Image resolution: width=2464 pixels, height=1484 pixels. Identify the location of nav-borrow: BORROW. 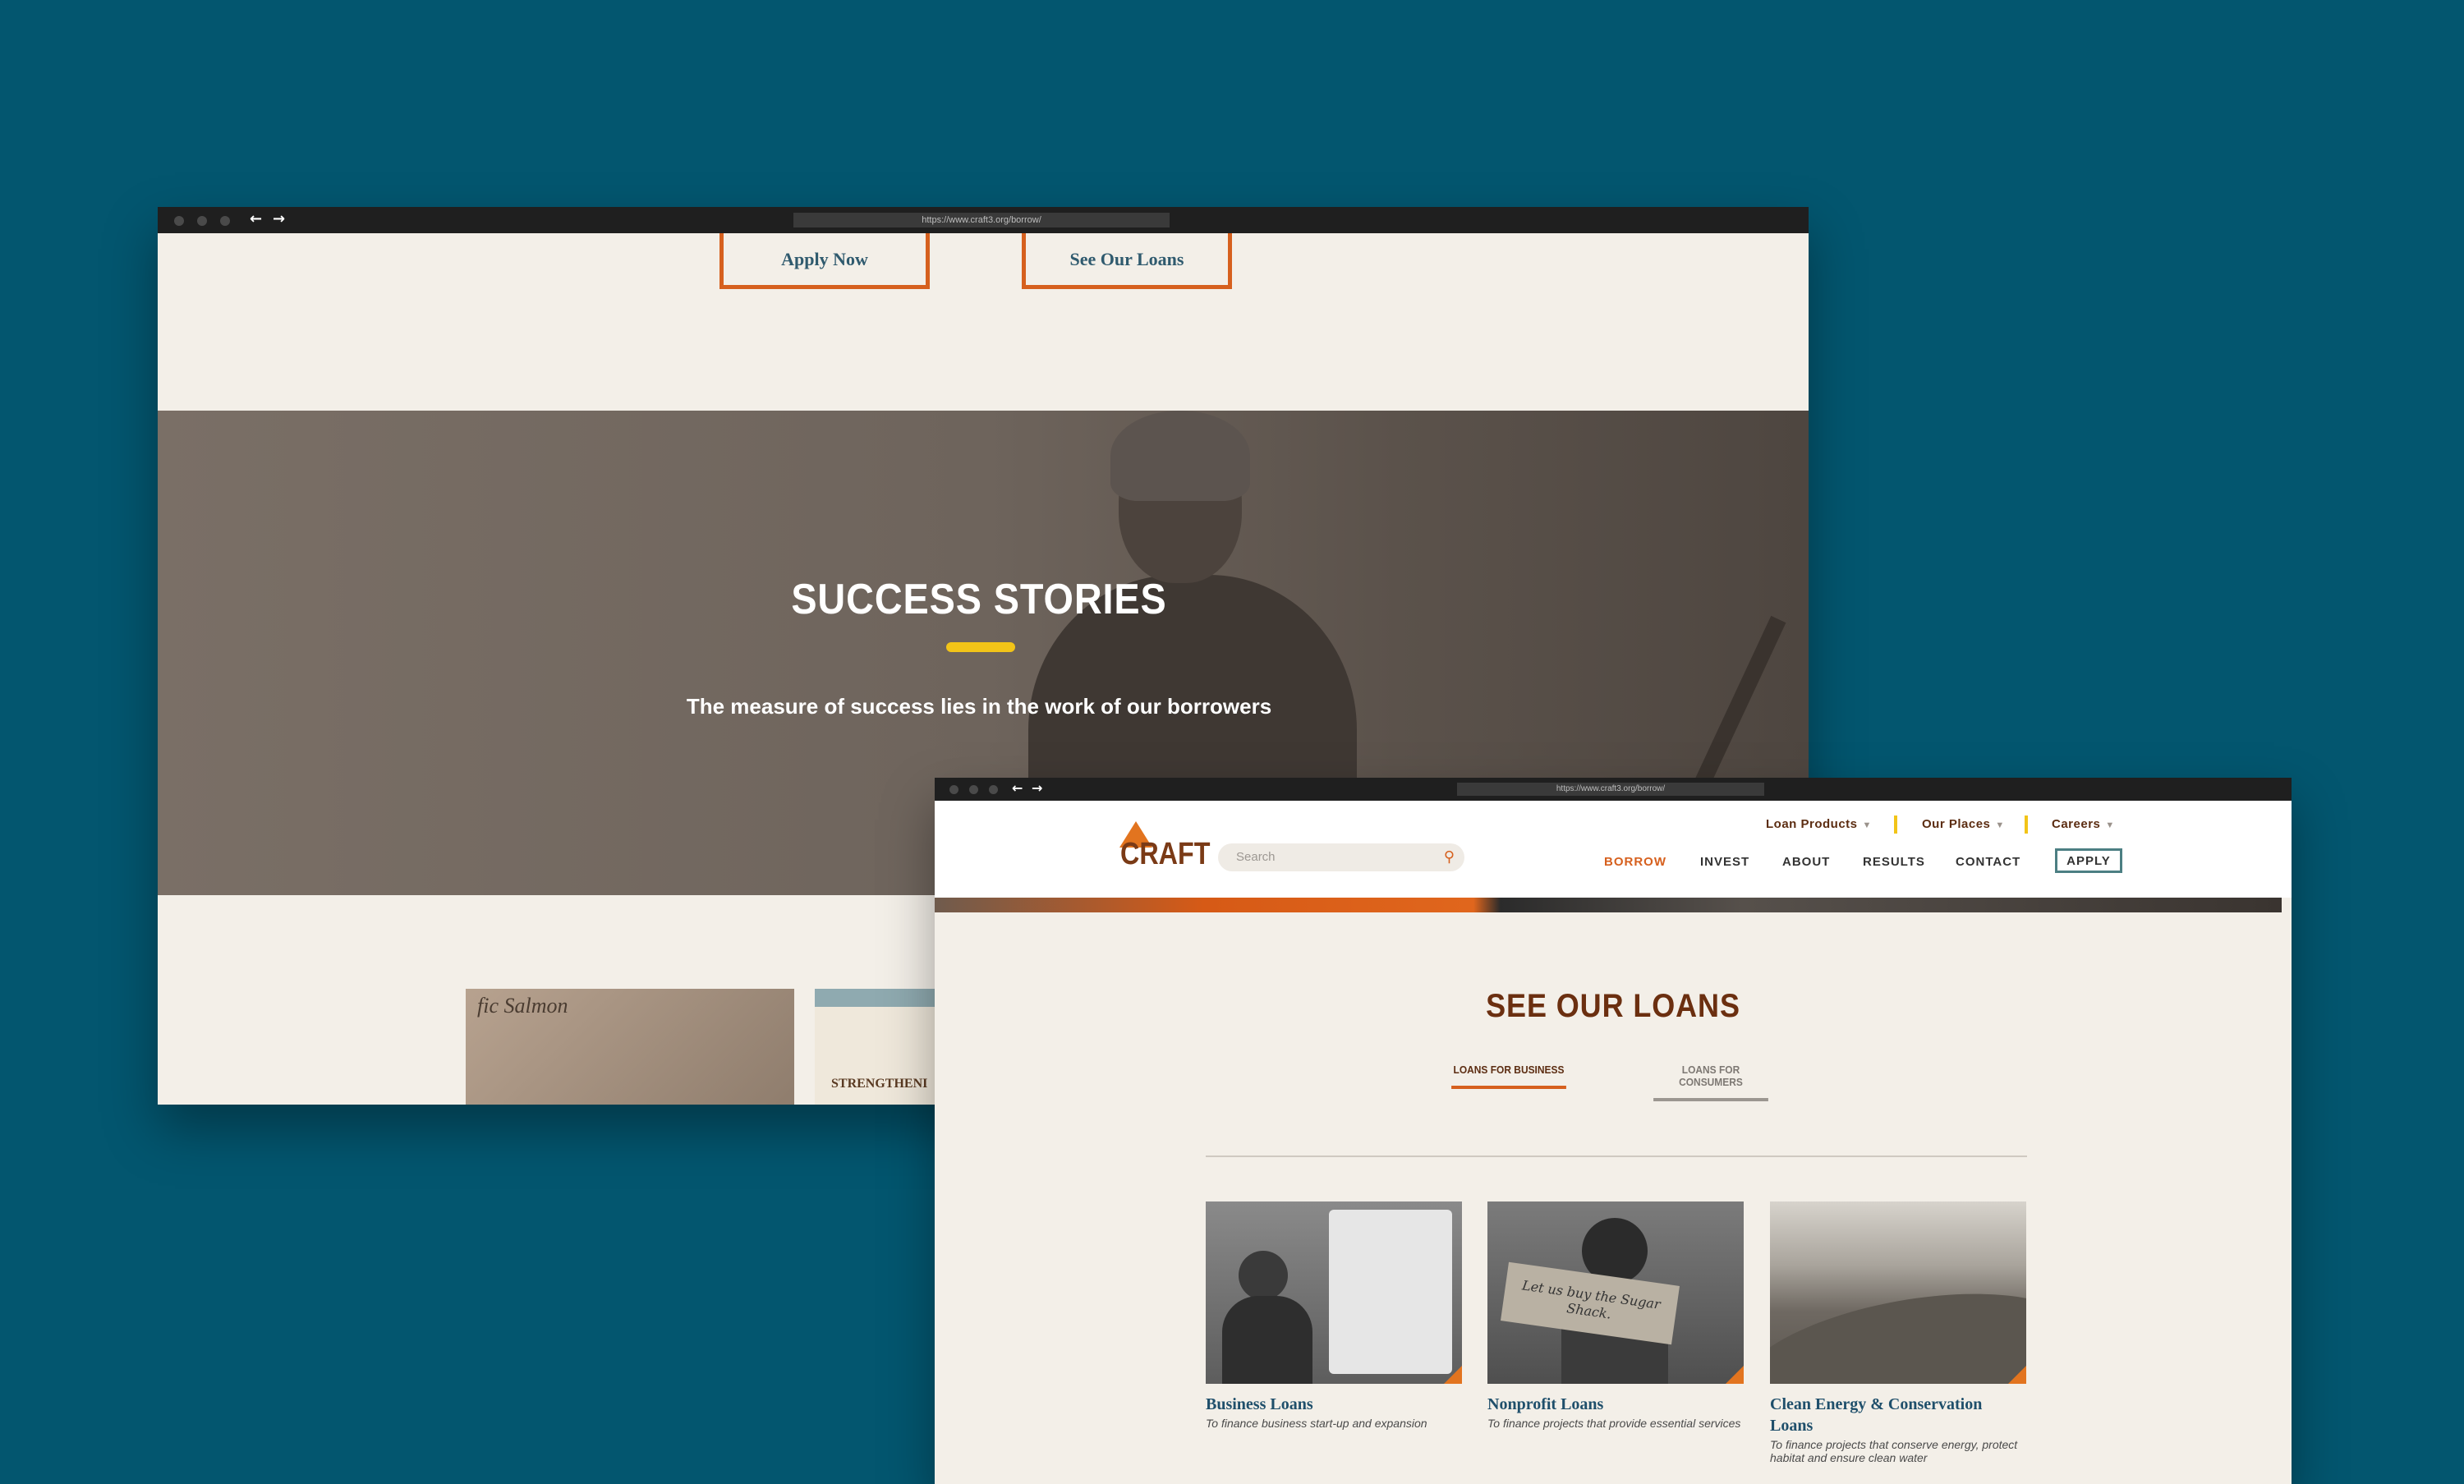
(1635, 862).